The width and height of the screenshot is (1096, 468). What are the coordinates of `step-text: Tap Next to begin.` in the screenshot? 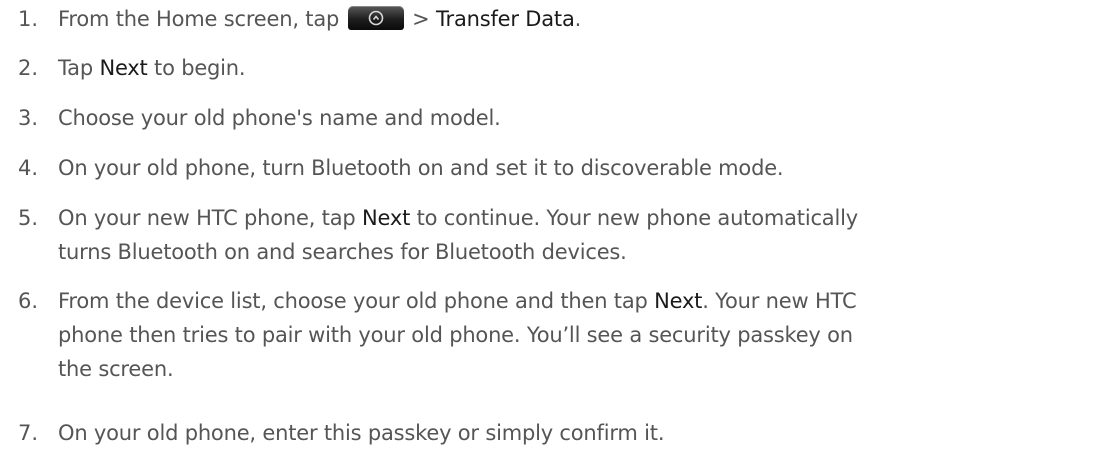 It's located at (152, 68).